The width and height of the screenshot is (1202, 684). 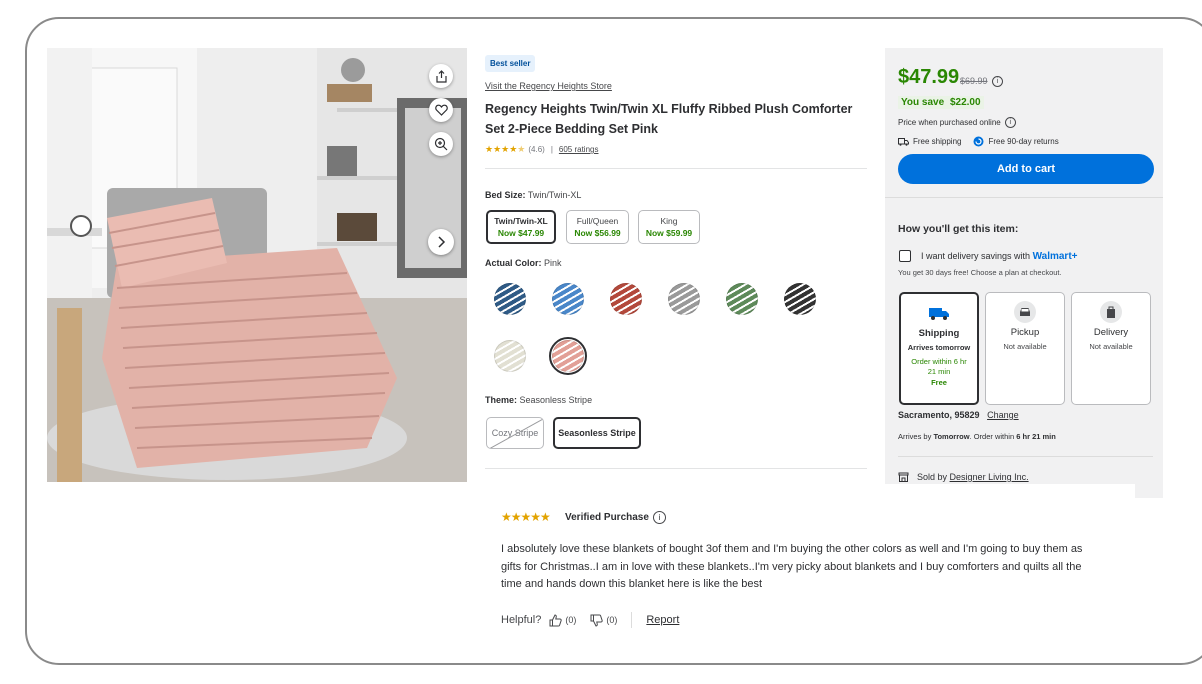 I want to click on delivery-savings-checkbox, so click(x=905, y=256).